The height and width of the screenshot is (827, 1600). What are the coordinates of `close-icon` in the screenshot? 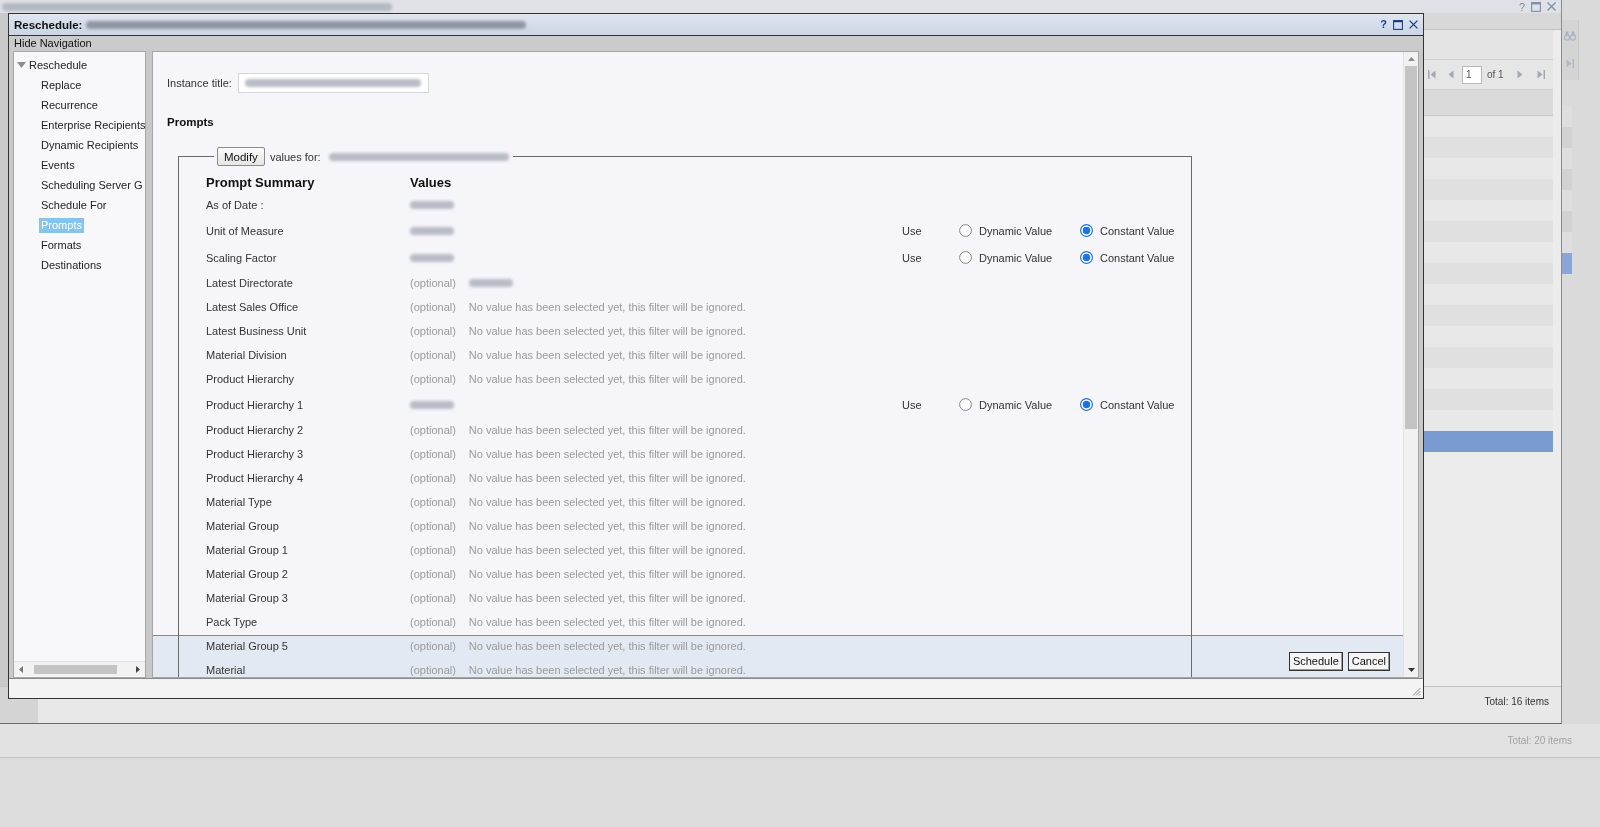 It's located at (1413, 24).